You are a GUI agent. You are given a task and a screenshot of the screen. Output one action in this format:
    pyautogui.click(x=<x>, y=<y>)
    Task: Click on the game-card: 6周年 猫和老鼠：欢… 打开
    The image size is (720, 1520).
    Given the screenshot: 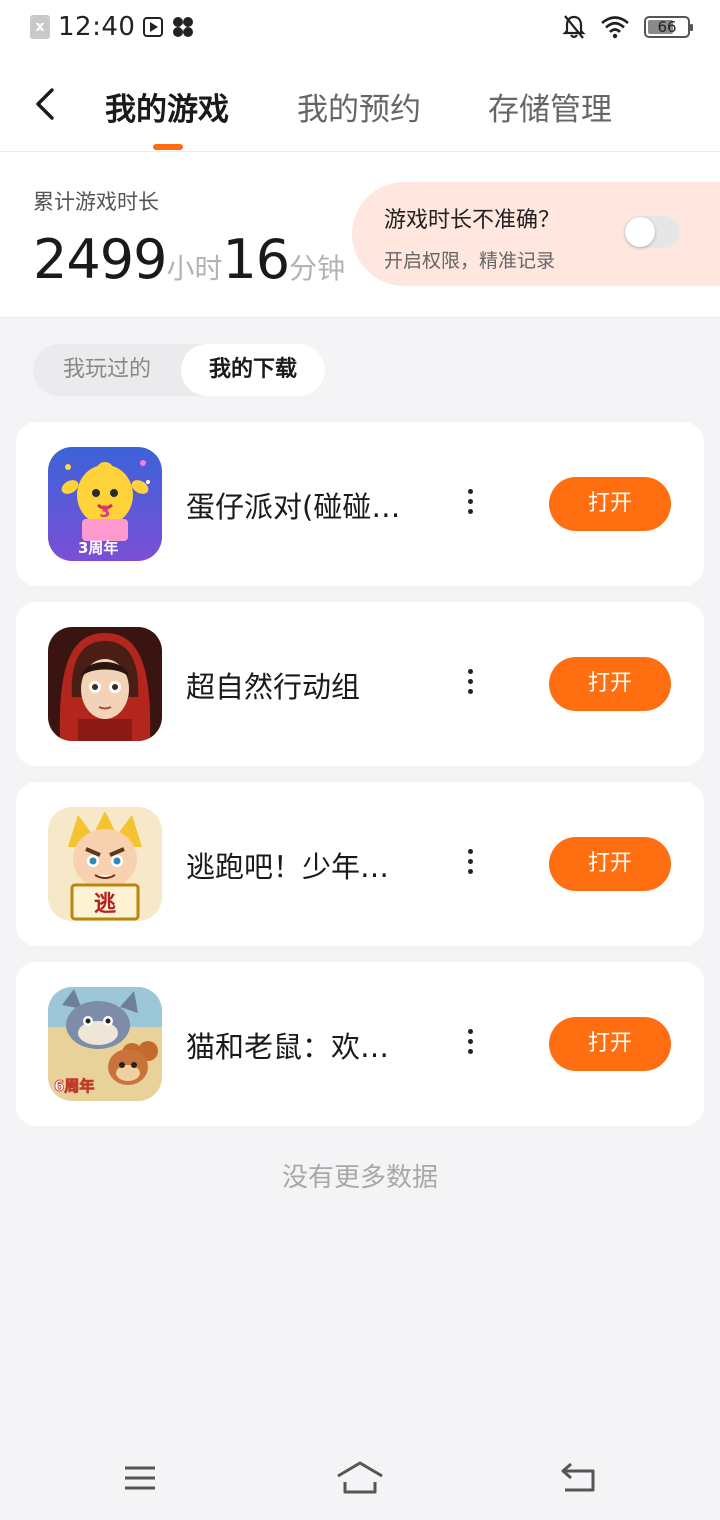 What is the action you would take?
    pyautogui.click(x=360, y=1044)
    